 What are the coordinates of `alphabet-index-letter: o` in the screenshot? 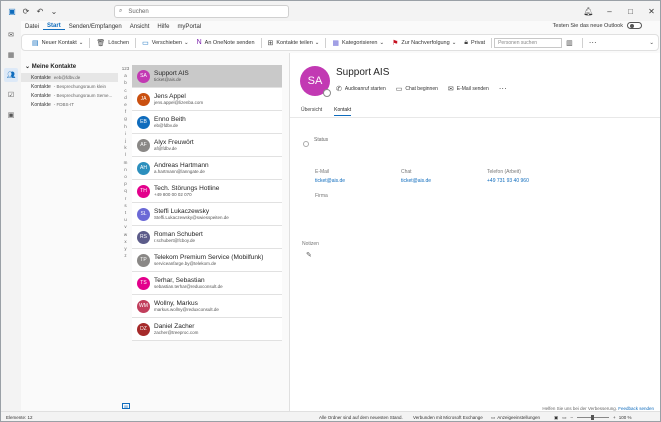 It's located at (125, 176).